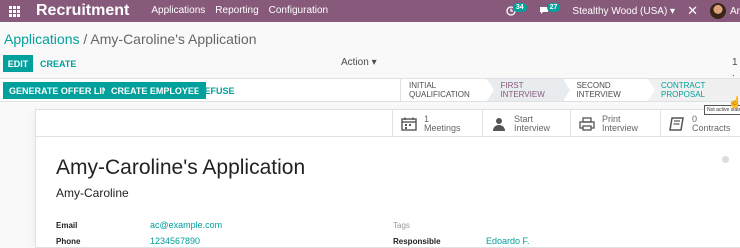 Image resolution: width=740 pixels, height=248 pixels. What do you see at coordinates (417, 241) in the screenshot?
I see `responsible-label: Responsible` at bounding box center [417, 241].